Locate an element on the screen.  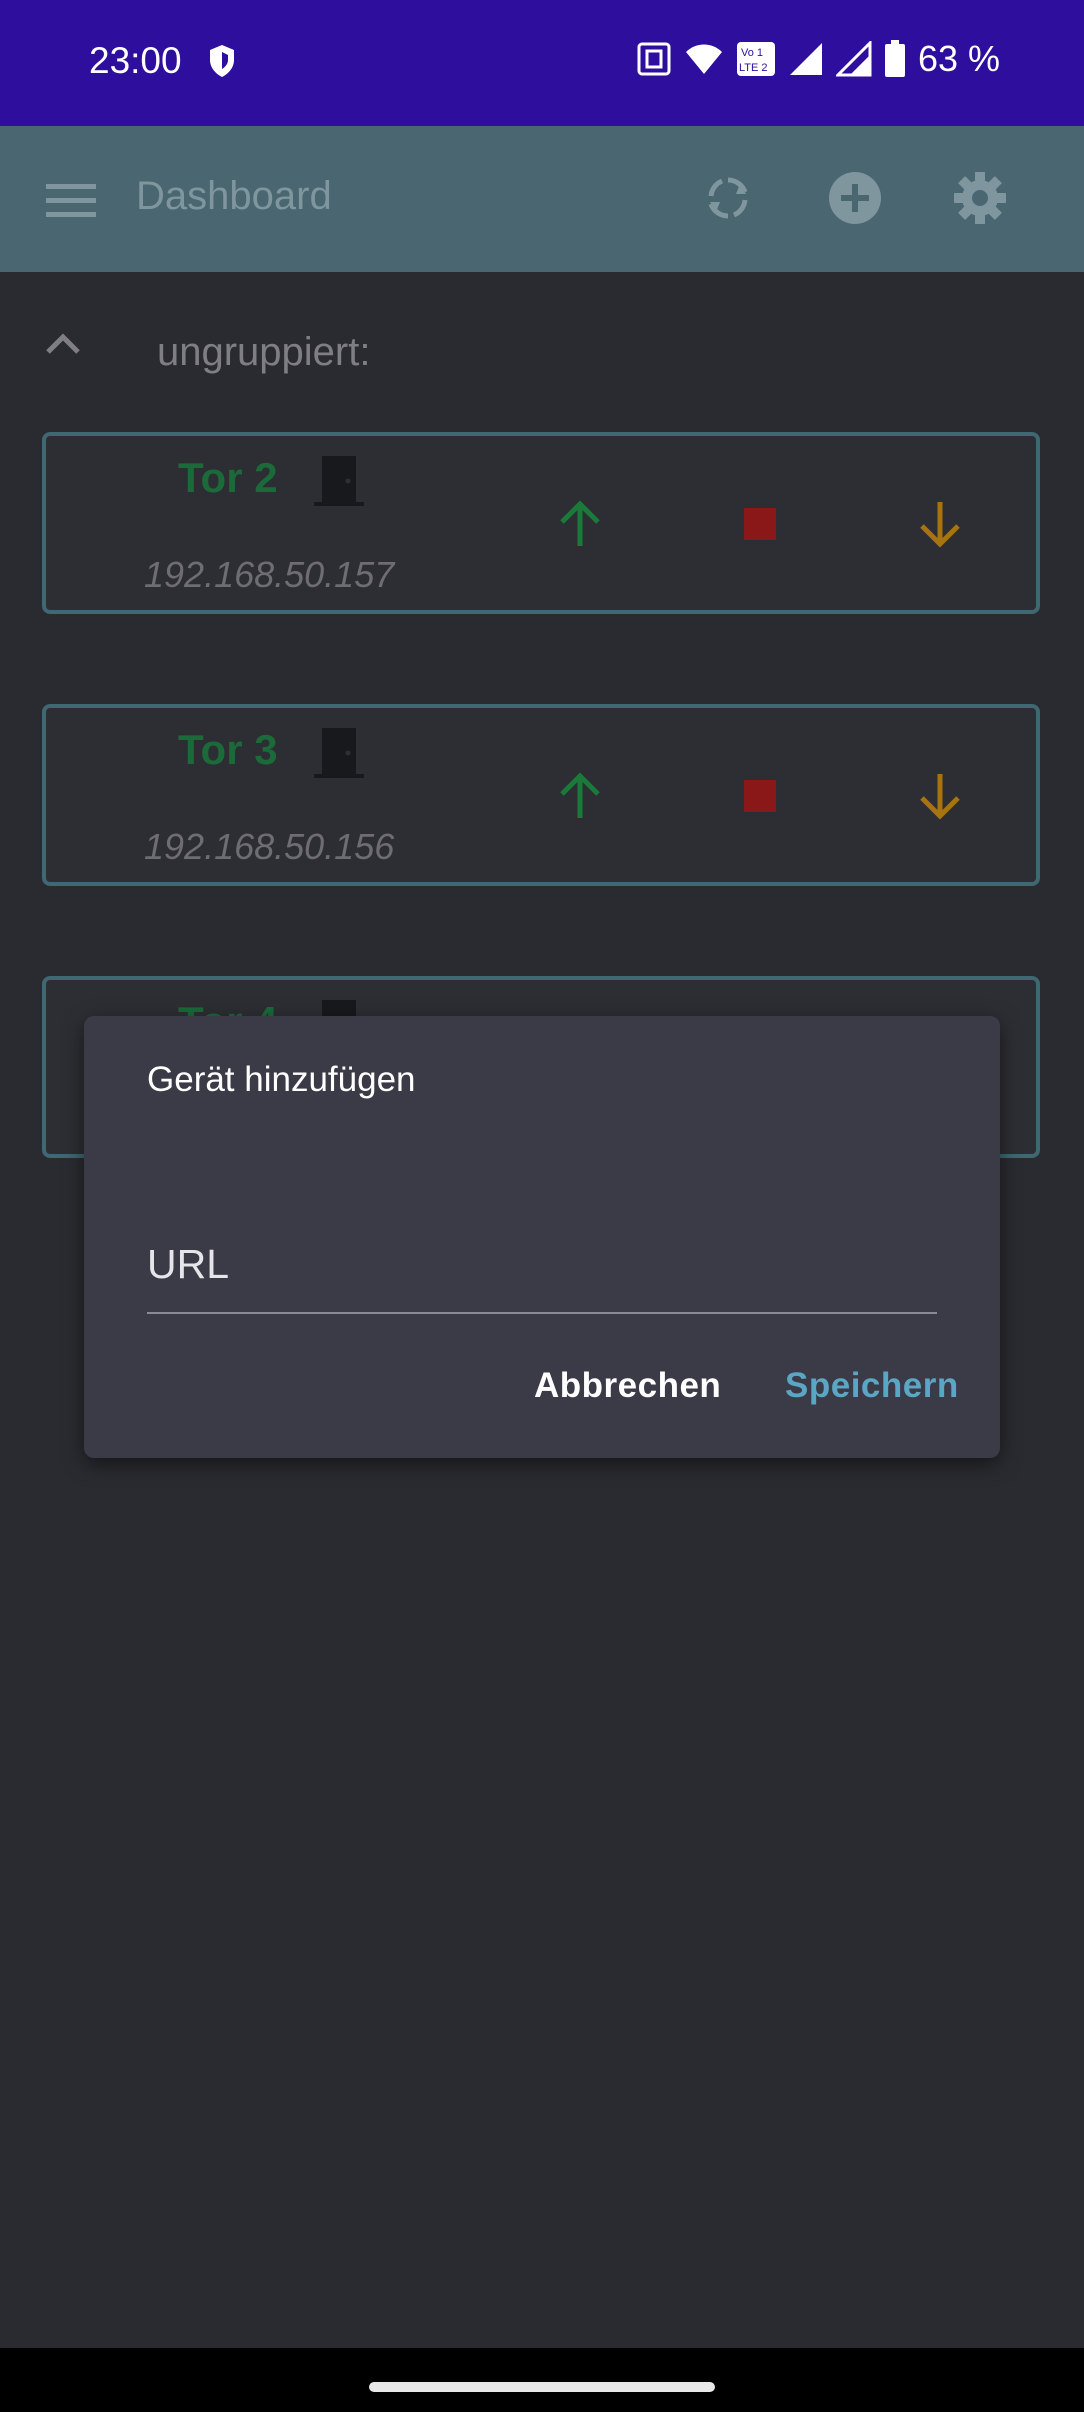
url-field is located at coordinates (542, 1265).